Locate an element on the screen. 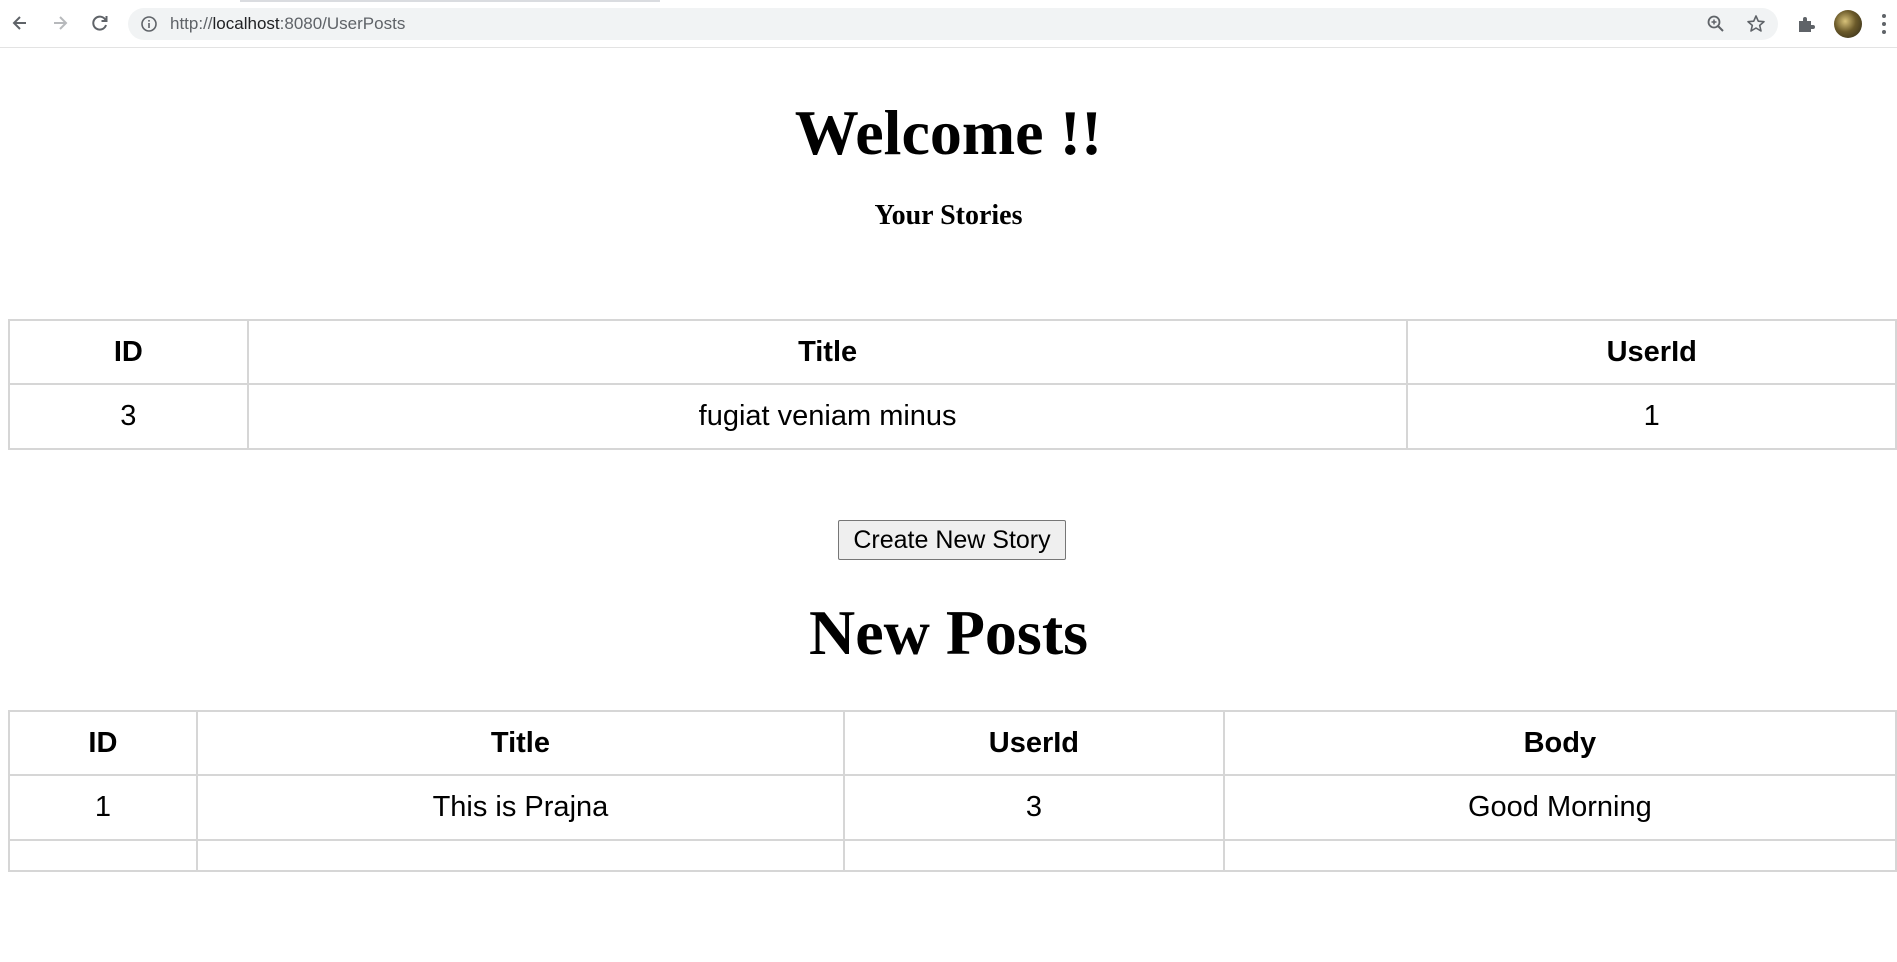  posts-header-userid: UserId is located at coordinates (1034, 743).